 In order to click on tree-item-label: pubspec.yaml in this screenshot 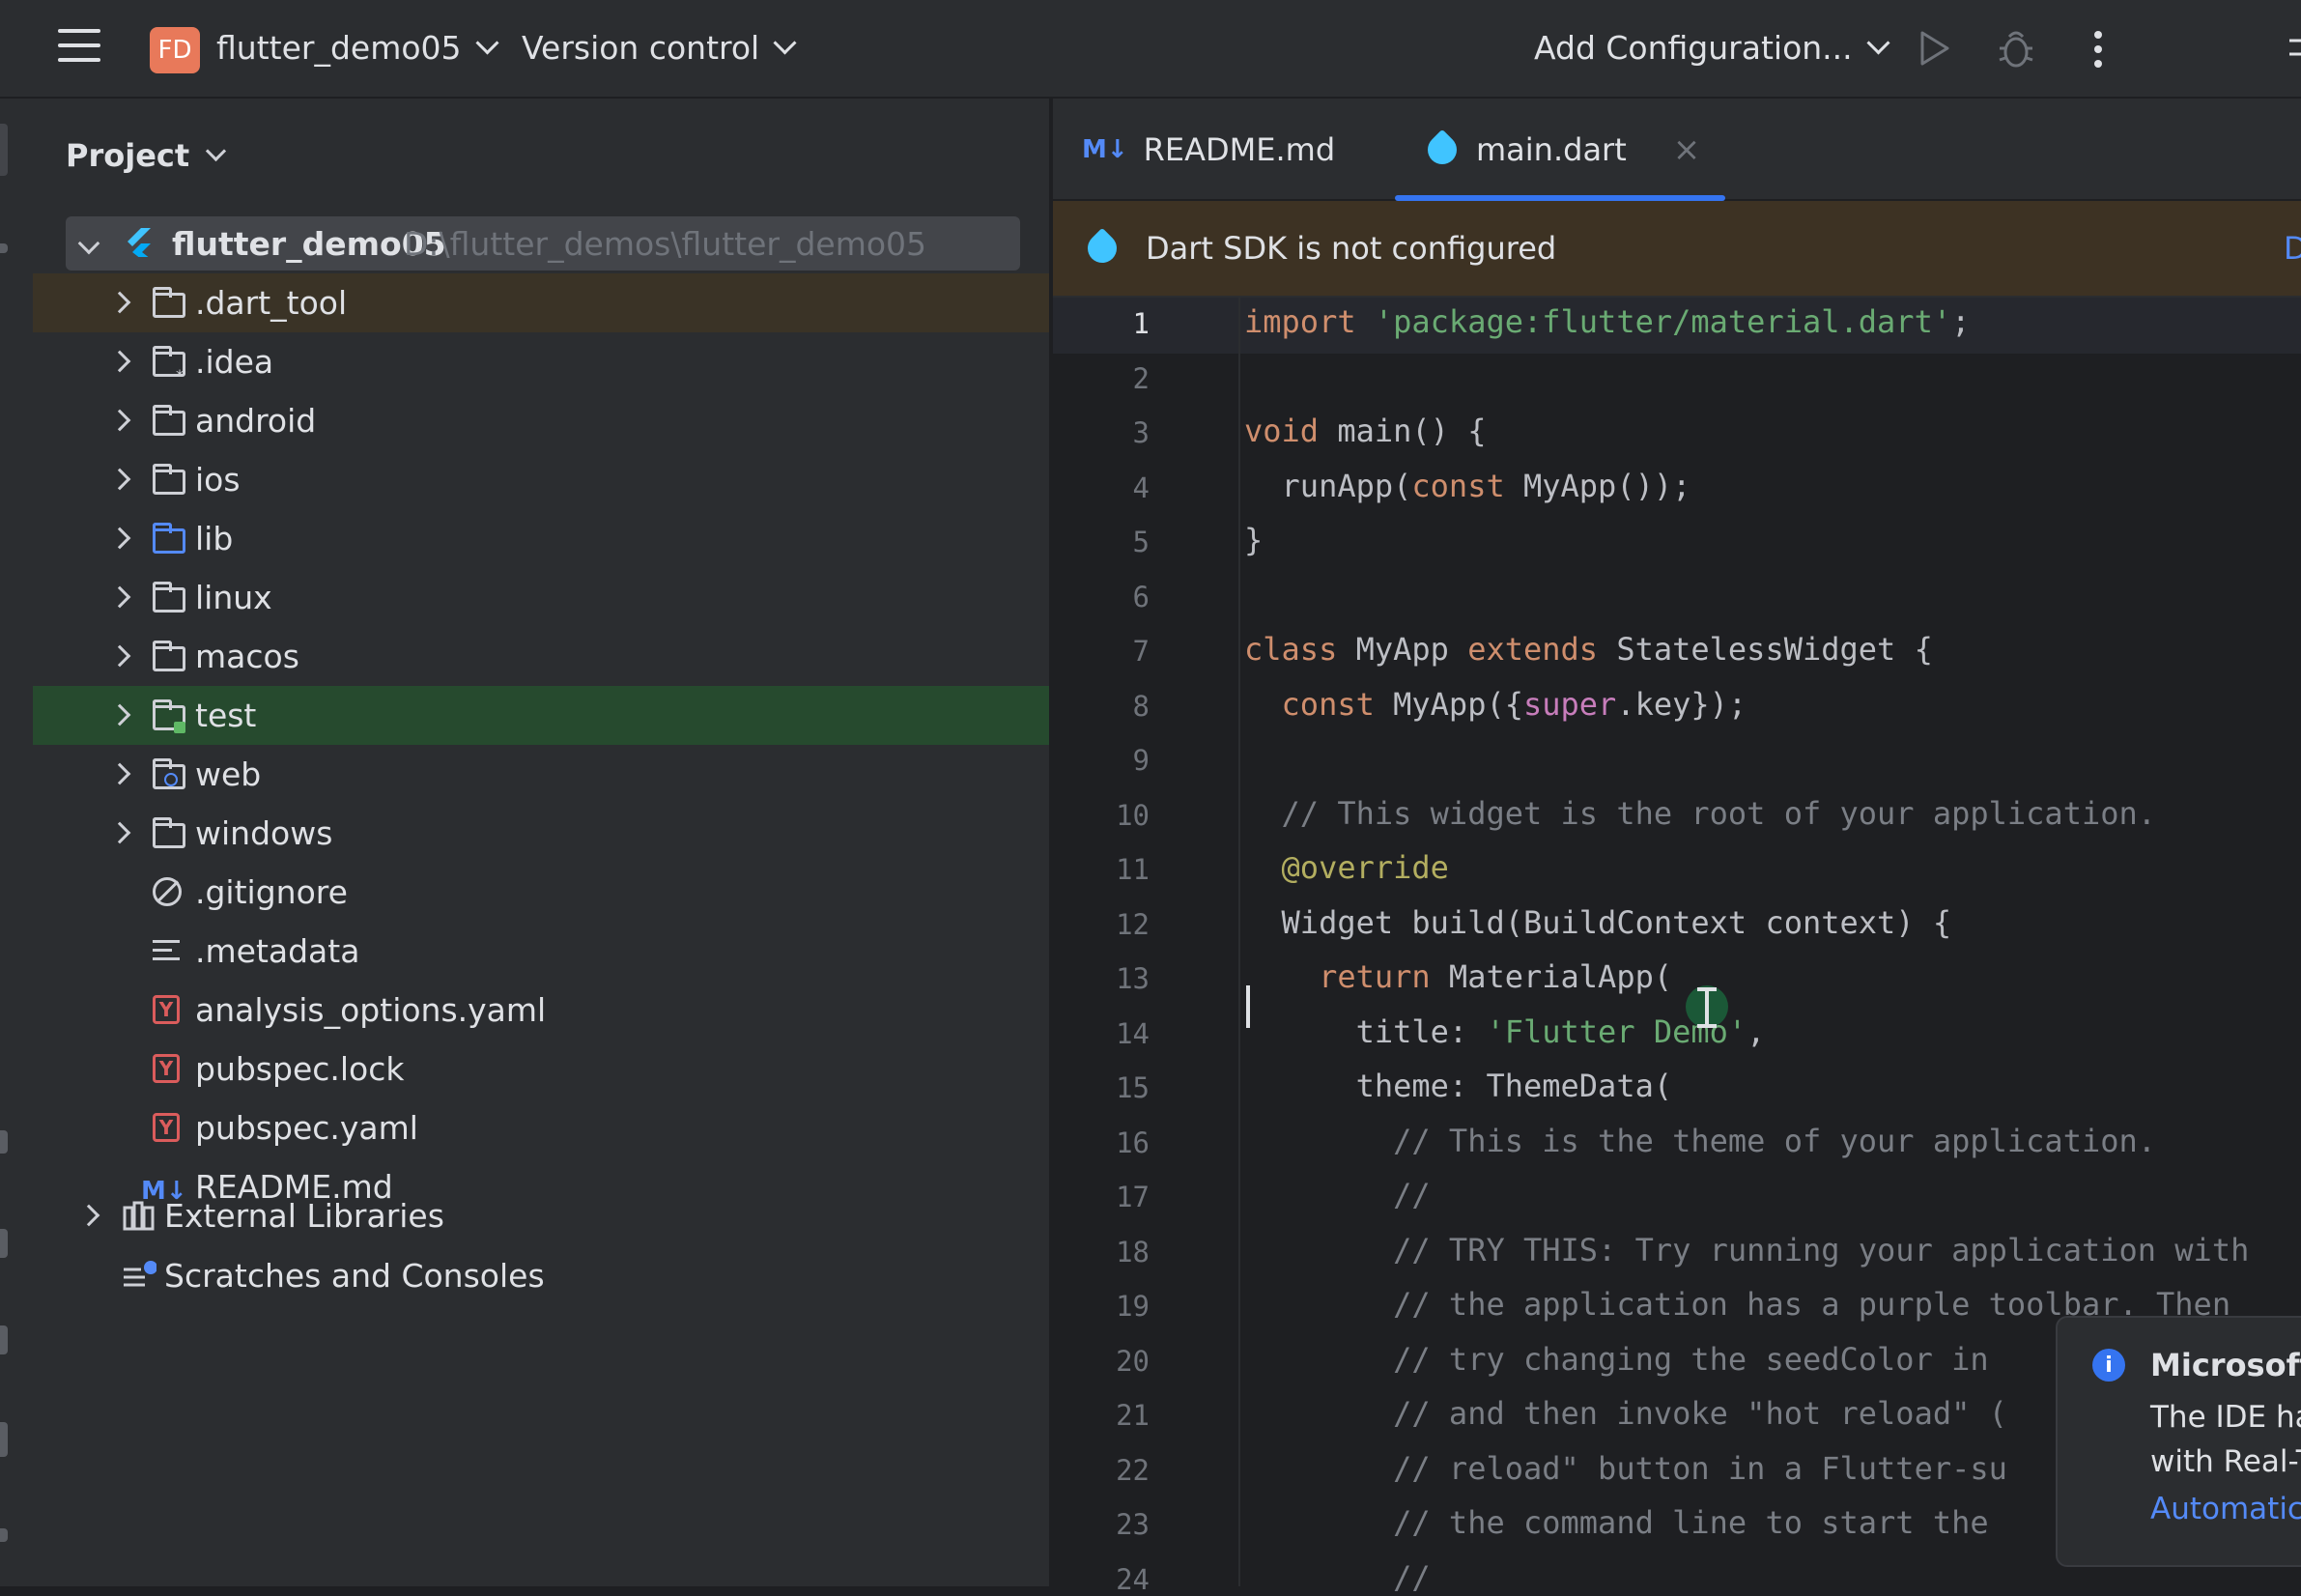, I will do `click(306, 1128)`.